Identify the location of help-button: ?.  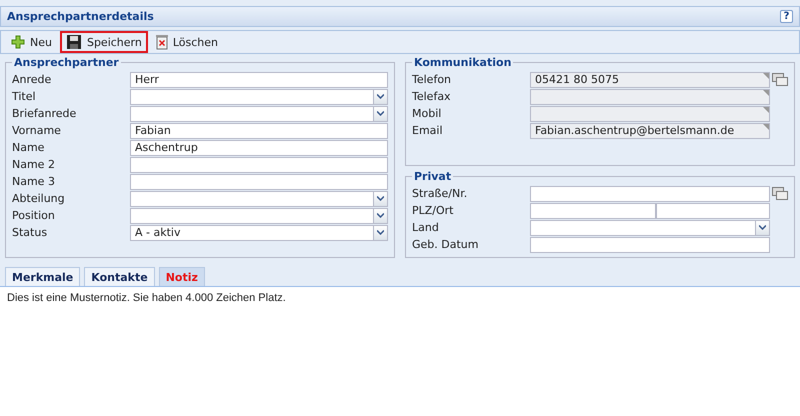
(786, 16).